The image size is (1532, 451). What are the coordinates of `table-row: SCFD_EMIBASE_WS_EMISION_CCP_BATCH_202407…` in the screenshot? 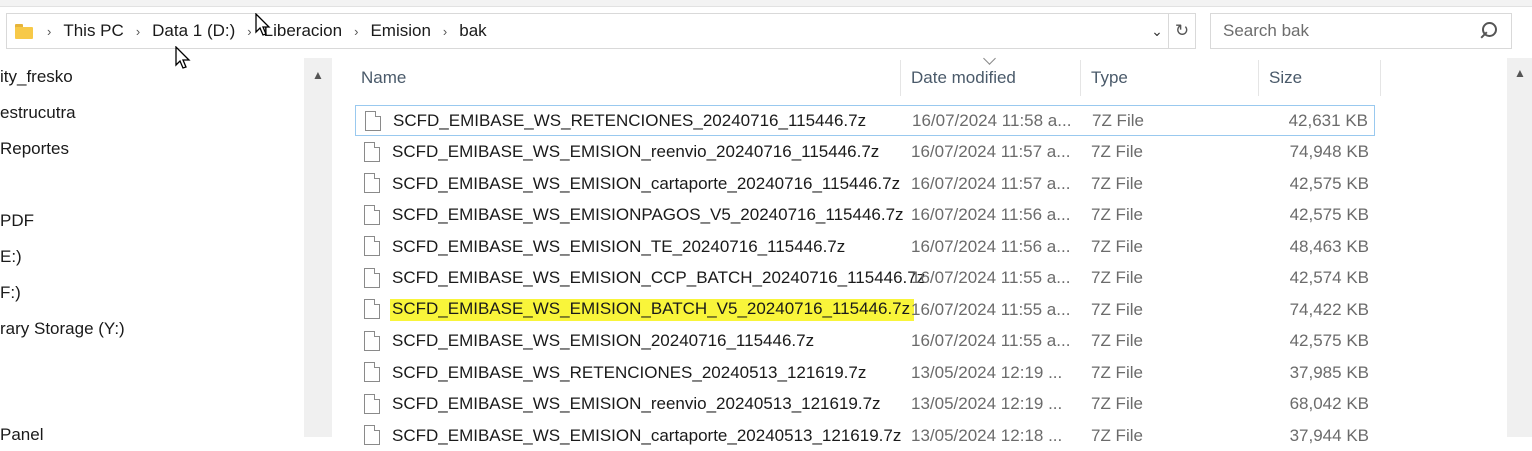 It's located at (865, 278).